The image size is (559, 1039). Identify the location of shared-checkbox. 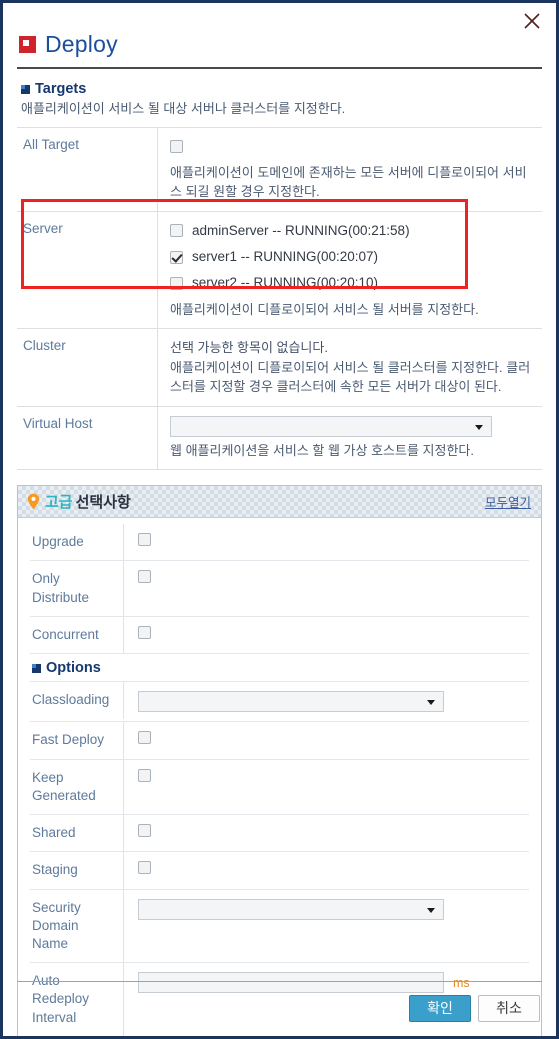
(144, 831).